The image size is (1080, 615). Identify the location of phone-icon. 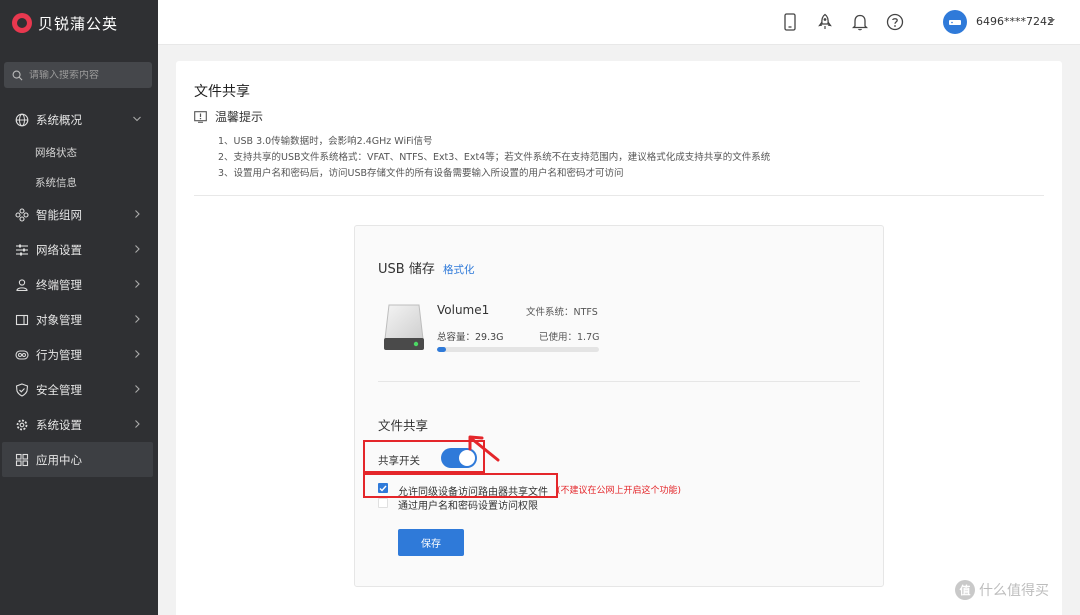
(790, 22).